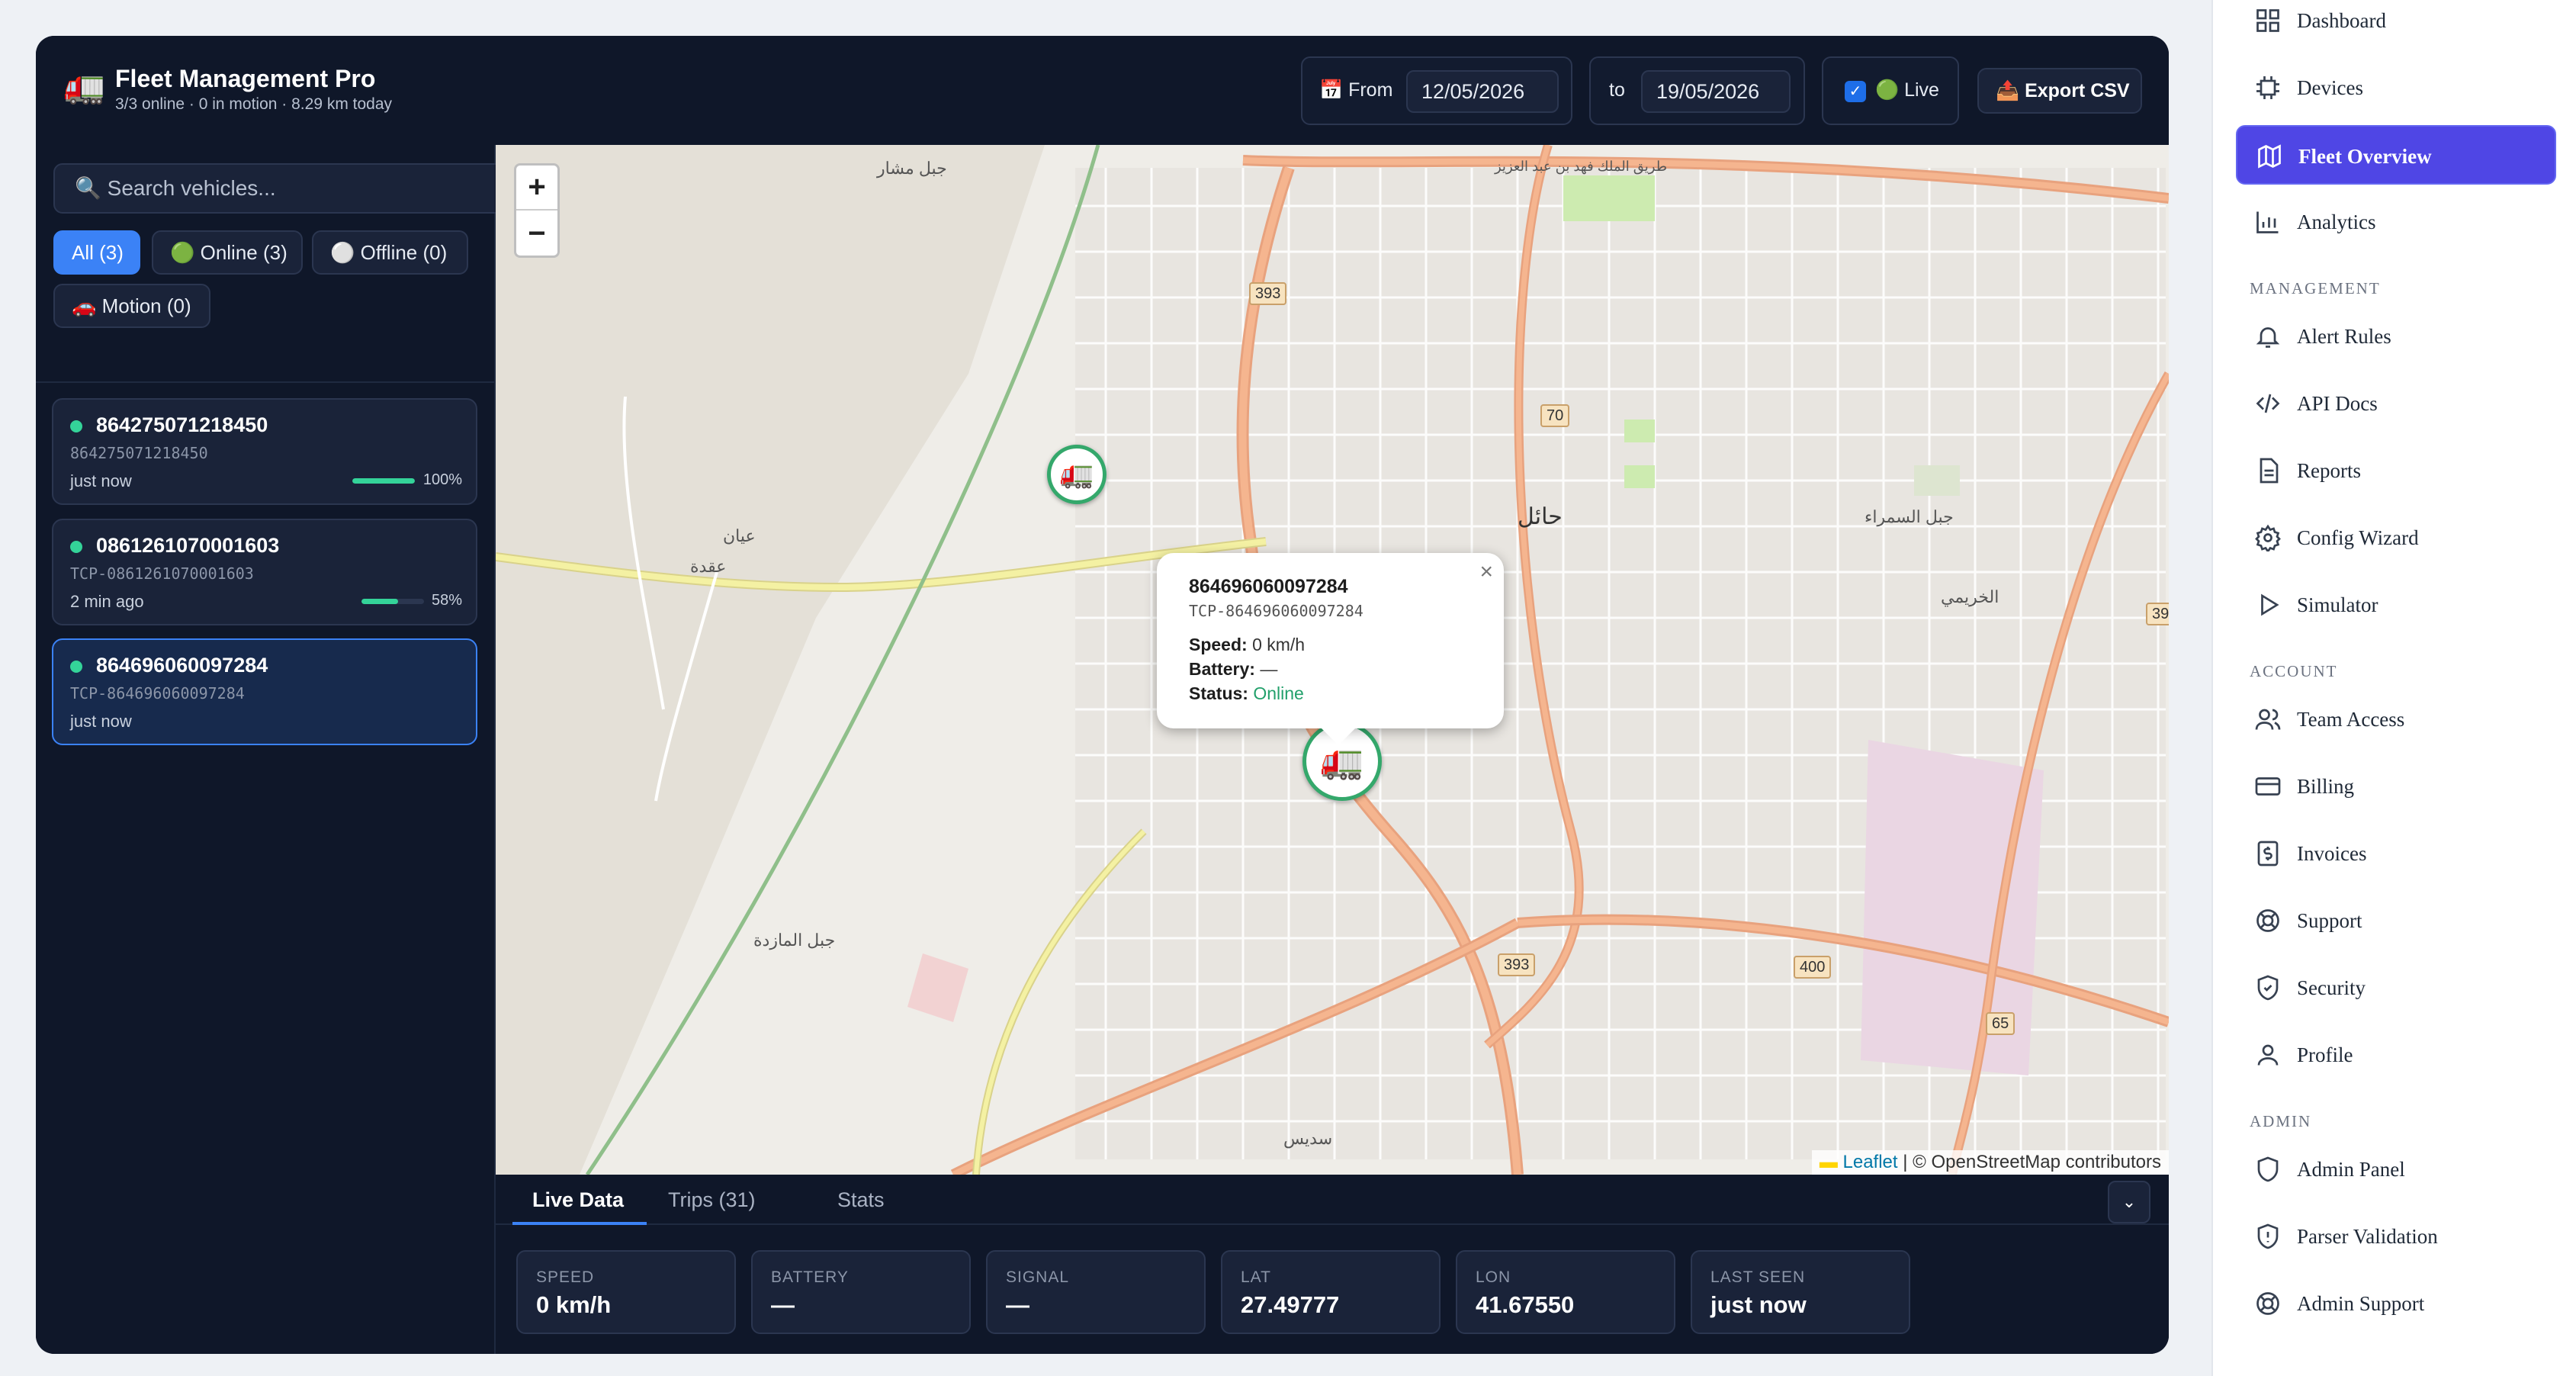 The height and width of the screenshot is (1376, 2576). I want to click on battery-bar, so click(393, 601).